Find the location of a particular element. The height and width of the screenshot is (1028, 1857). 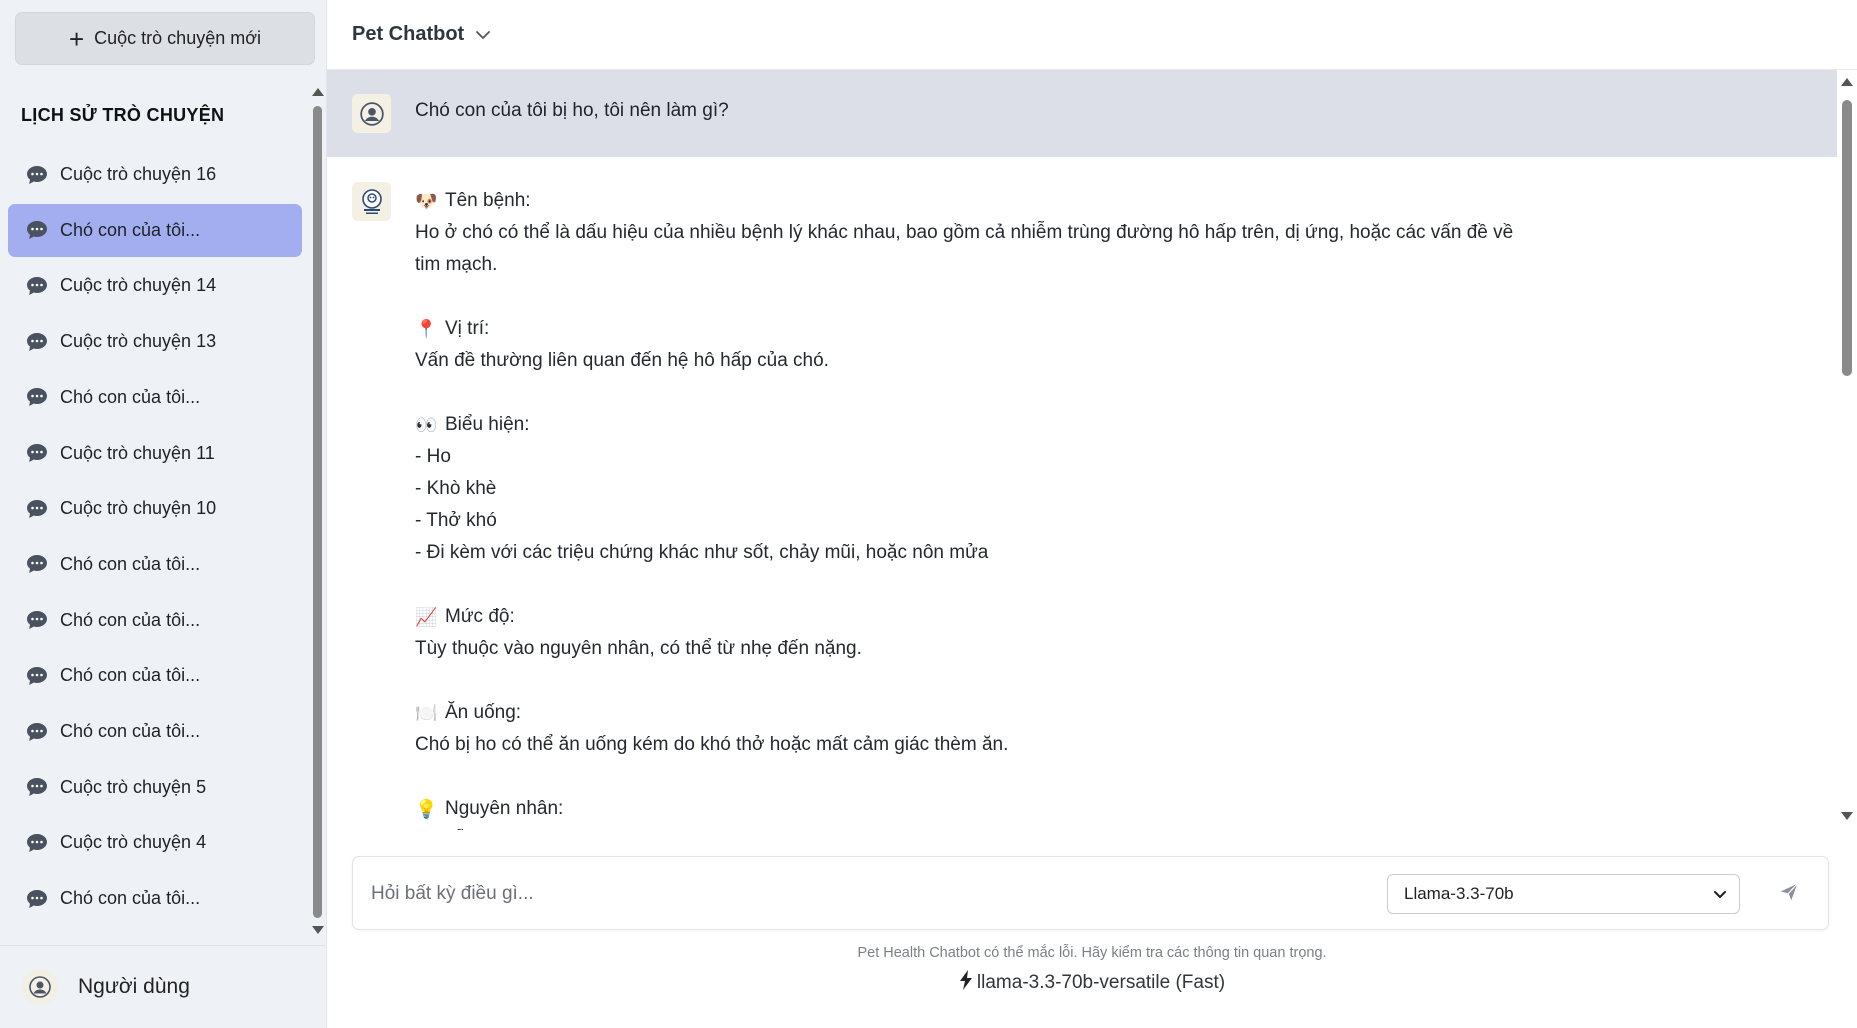

model-select-value: Llama-3.3-70b is located at coordinates (1459, 893).